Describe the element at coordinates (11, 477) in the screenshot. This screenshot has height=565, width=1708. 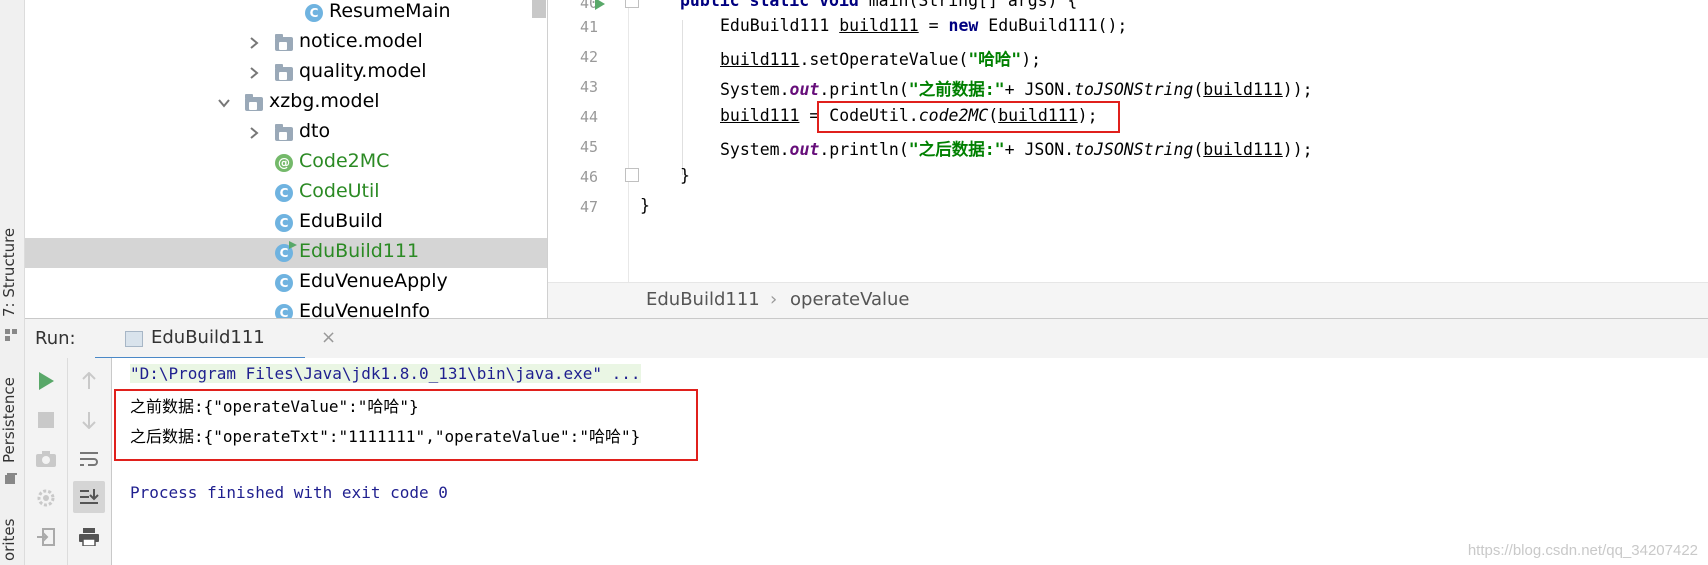
I see `persistence-icon` at that location.